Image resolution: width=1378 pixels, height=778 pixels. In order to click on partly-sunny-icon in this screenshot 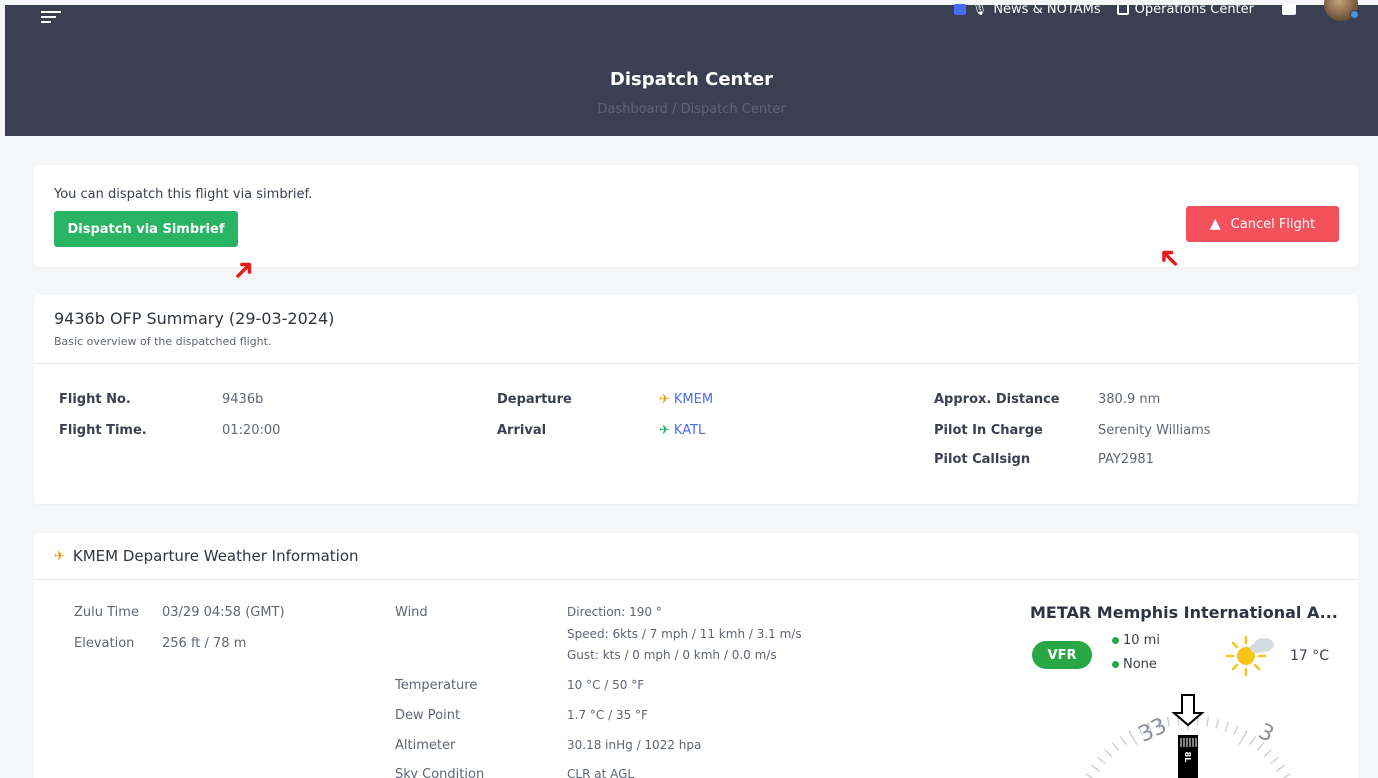, I will do `click(1254, 656)`.